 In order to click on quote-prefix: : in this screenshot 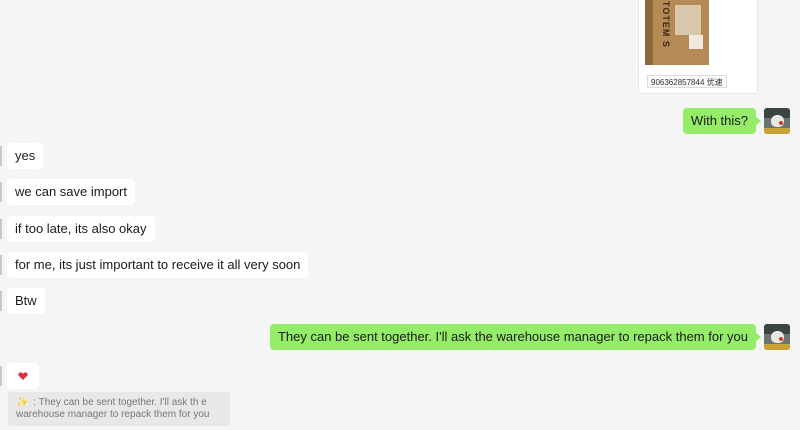, I will do `click(34, 402)`.